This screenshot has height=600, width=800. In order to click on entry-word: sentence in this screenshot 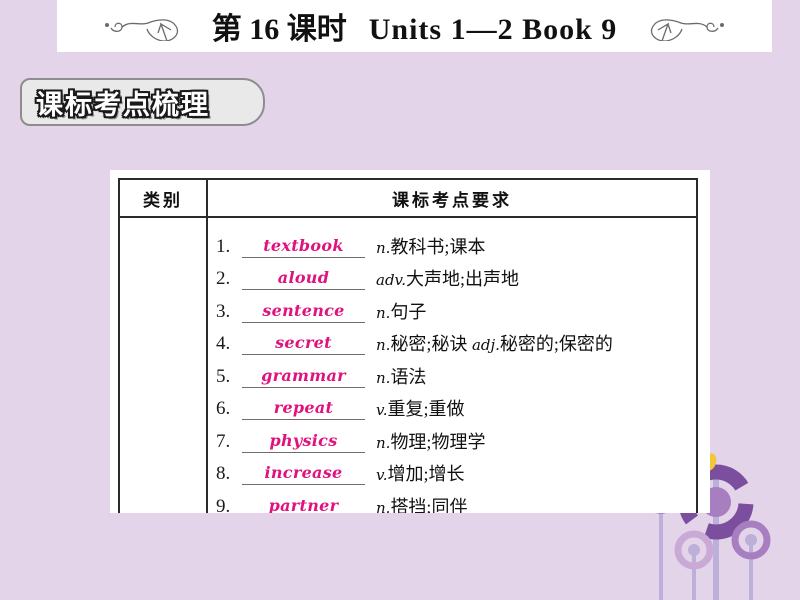, I will do `click(303, 310)`.